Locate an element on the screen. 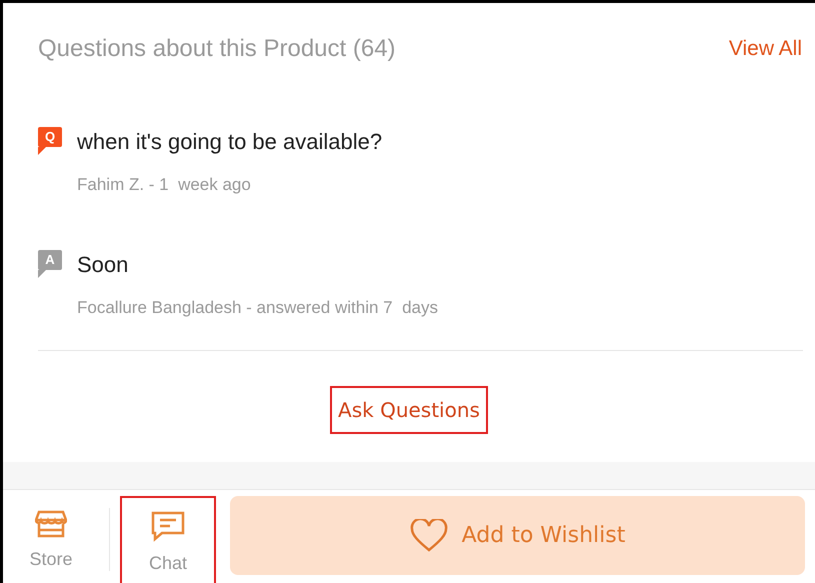 The height and width of the screenshot is (583, 815). ask-questions-button: Ask Questions is located at coordinates (409, 410).